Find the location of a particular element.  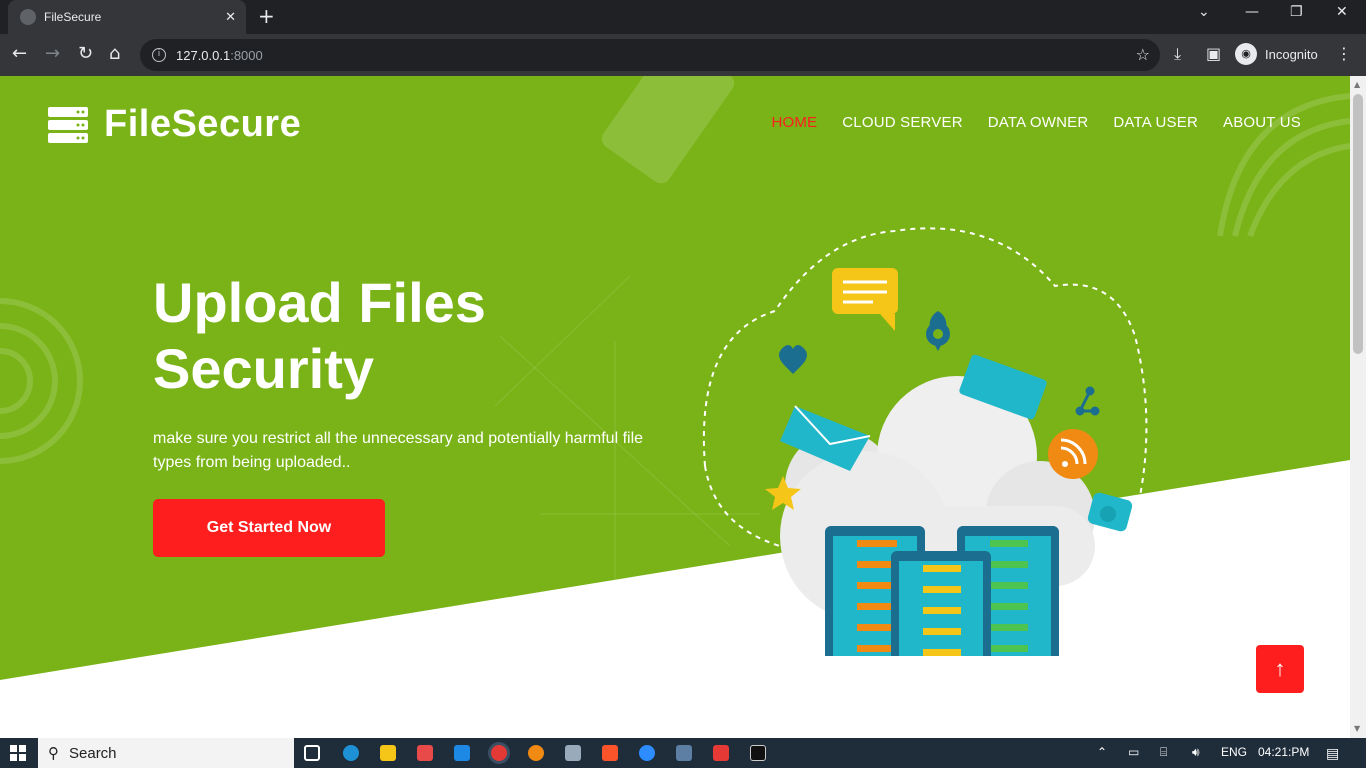

bookmark-star-icon: ☆ is located at coordinates (1143, 54).